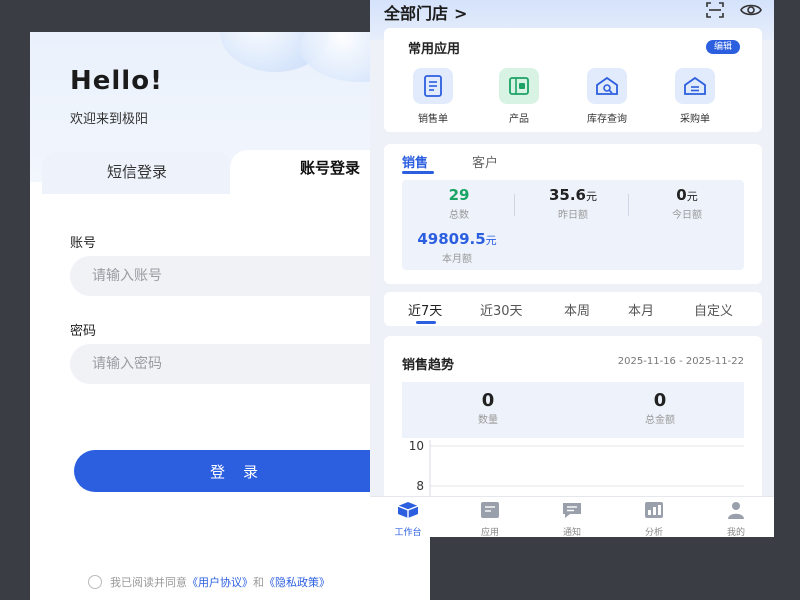 The image size is (800, 600). I want to click on trend-stats-panel: 0 数量 0 总金额, so click(573, 410).